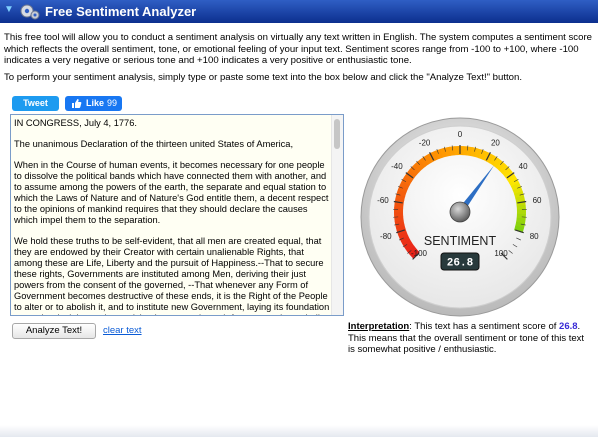 The image size is (598, 437). What do you see at coordinates (299, 11) in the screenshot?
I see `title-bar: ▼ Free Sentiment Analyzer` at bounding box center [299, 11].